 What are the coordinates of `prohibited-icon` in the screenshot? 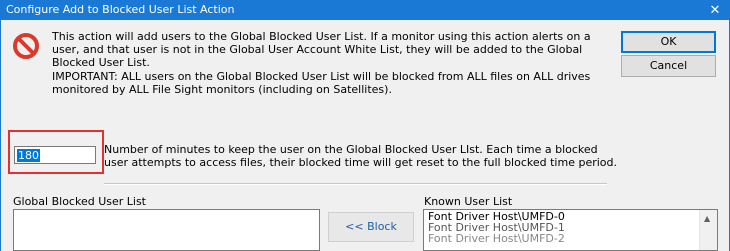 It's located at (26, 46).